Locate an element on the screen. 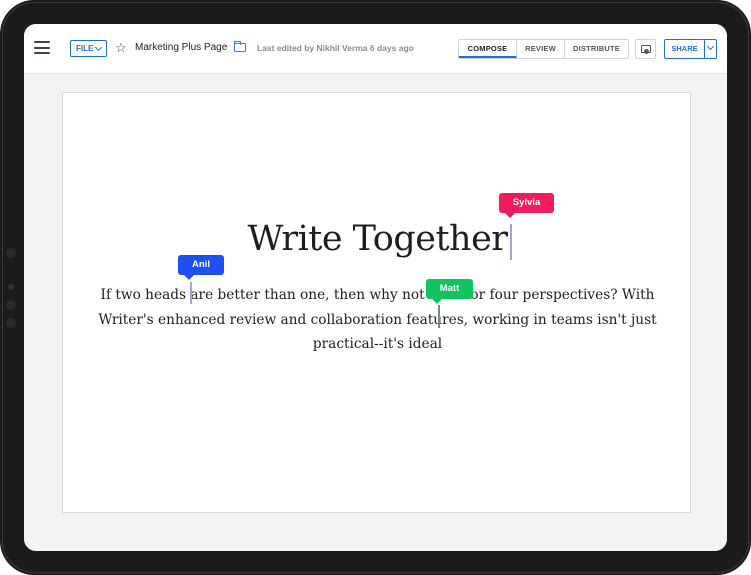  tab-distribute: DISTRIBUTE is located at coordinates (596, 49).